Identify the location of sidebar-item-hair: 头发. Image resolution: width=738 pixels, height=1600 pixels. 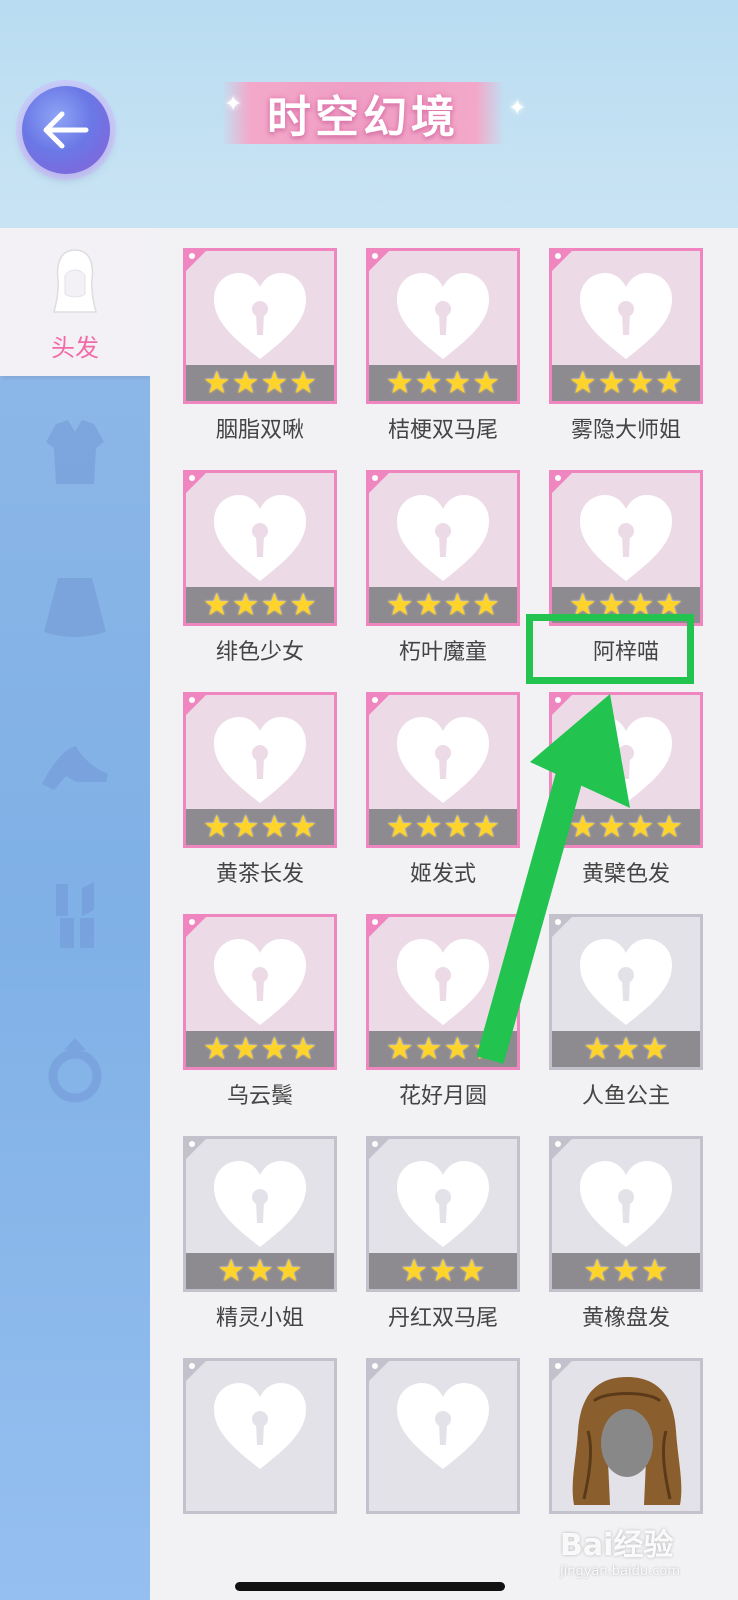
(75, 302).